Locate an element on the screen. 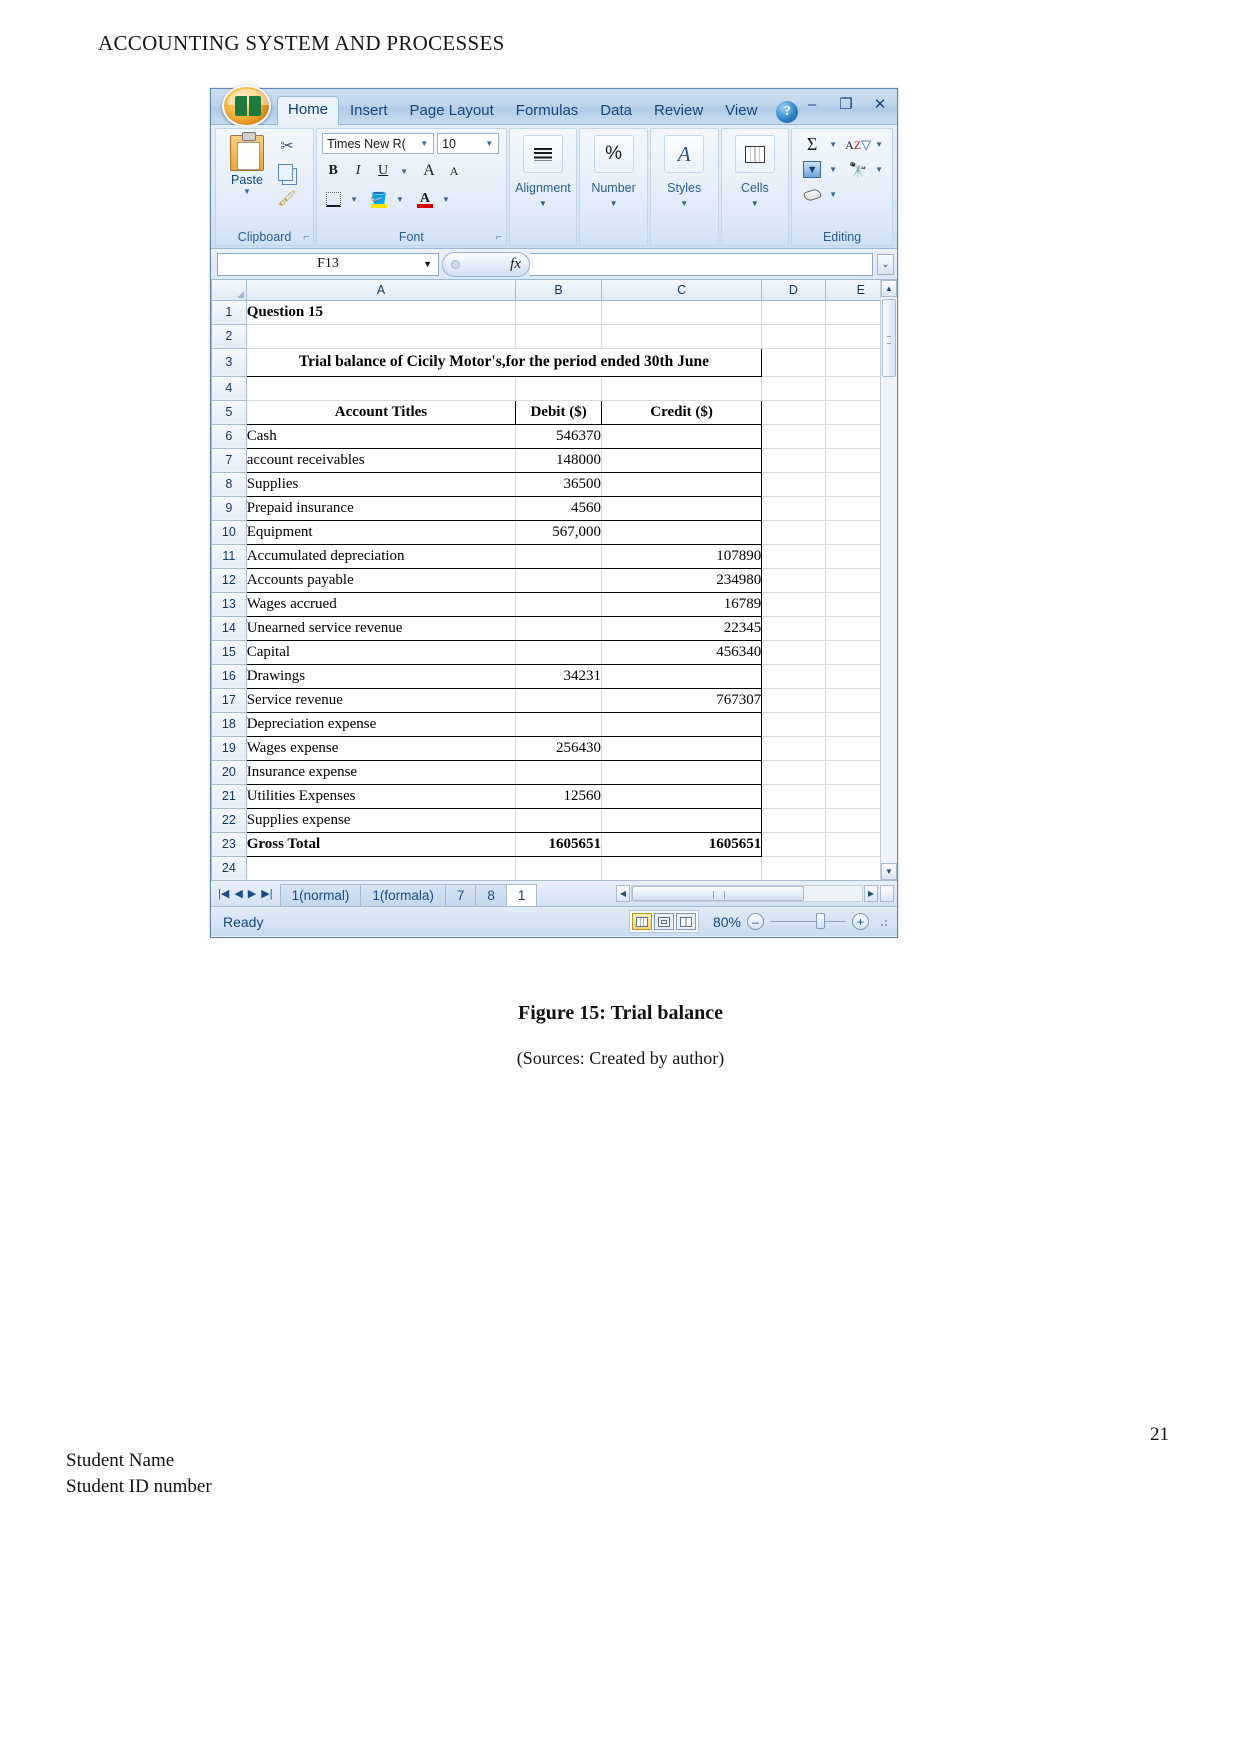  copy-button is located at coordinates (287, 173).